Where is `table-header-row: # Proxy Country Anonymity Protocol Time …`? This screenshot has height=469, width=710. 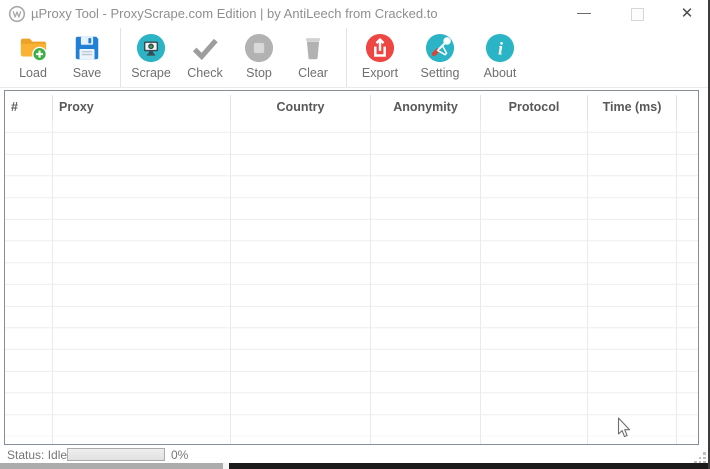 table-header-row: # Proxy Country Anonymity Protocol Time … is located at coordinates (351, 105).